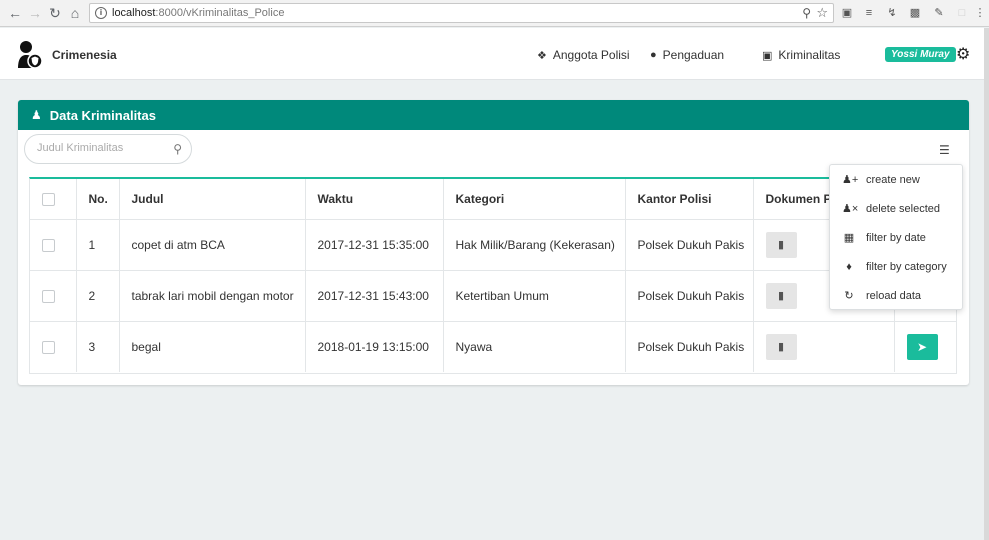 This screenshot has width=989, height=540. Describe the element at coordinates (55, 13) in the screenshot. I see `reload-icon: ↻` at that location.